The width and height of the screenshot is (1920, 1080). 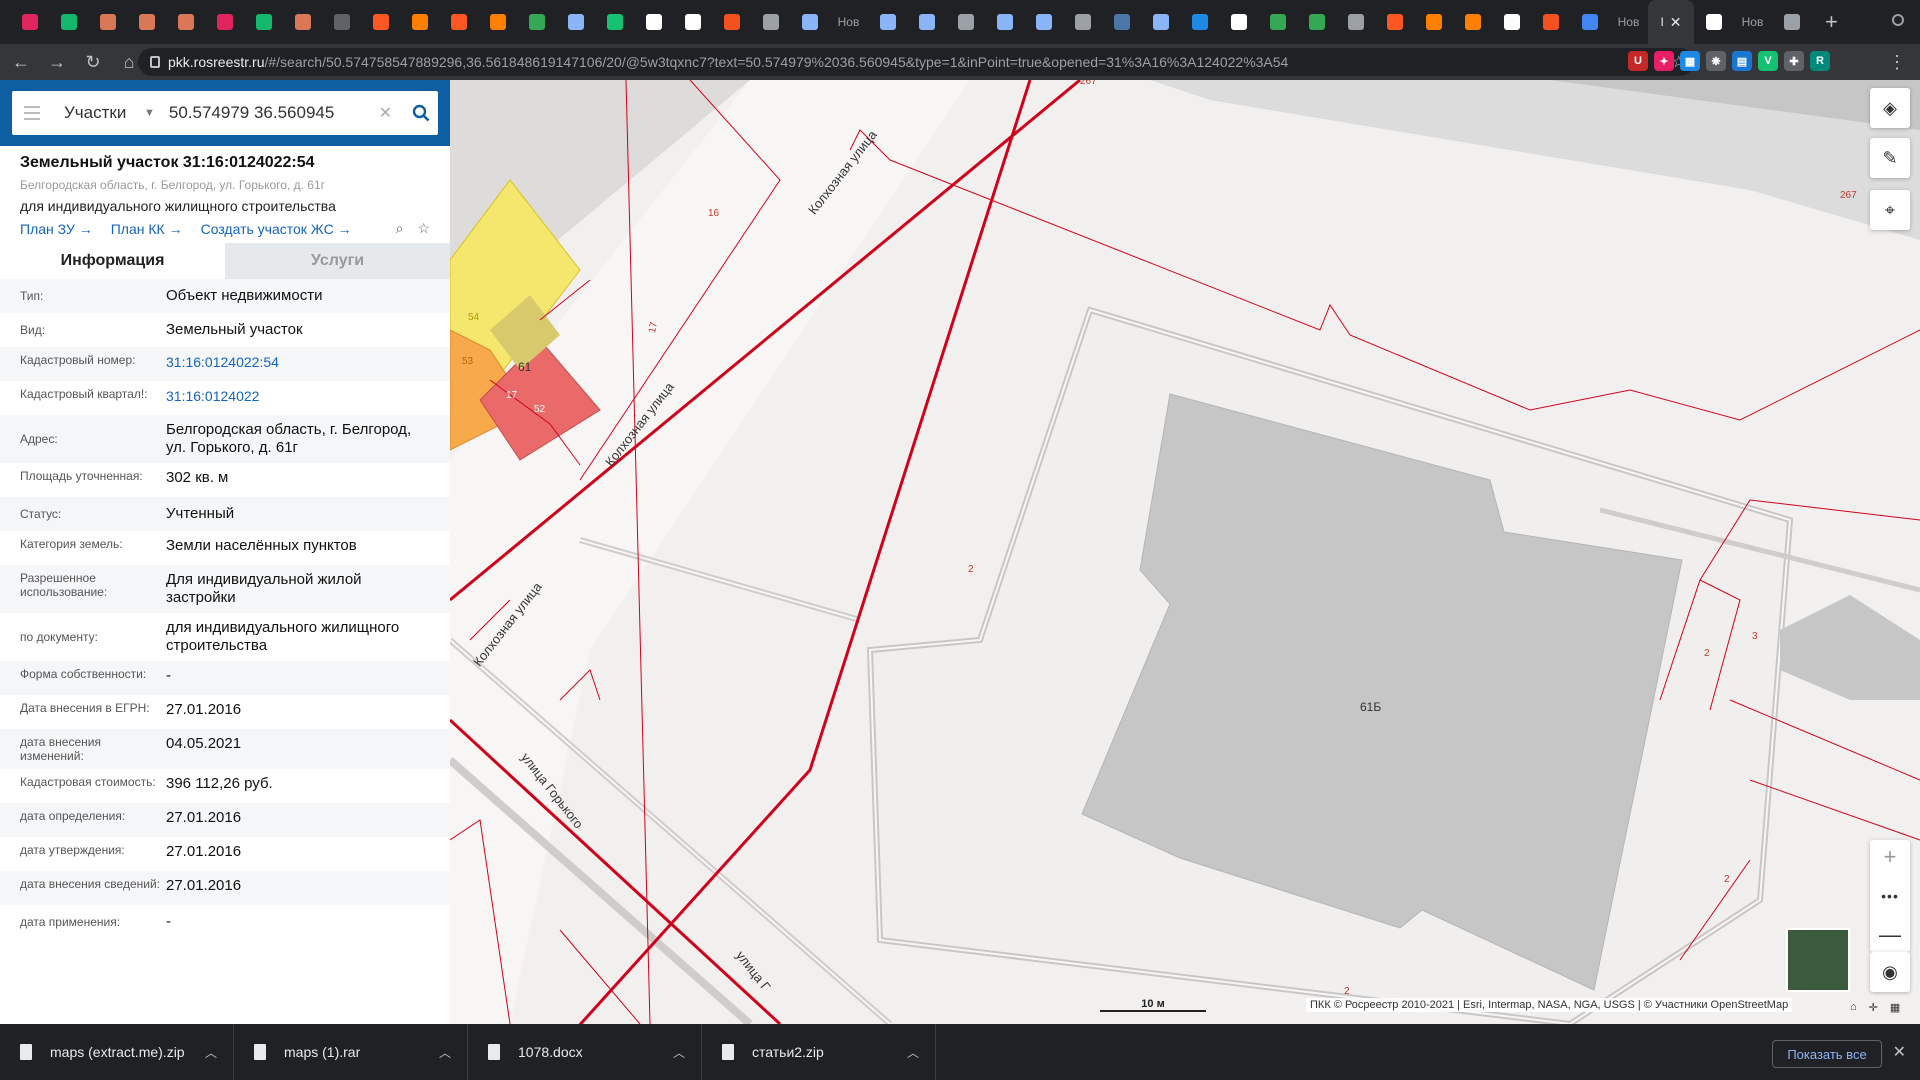 What do you see at coordinates (21, 62) in the screenshot?
I see `back-icon: ←` at bounding box center [21, 62].